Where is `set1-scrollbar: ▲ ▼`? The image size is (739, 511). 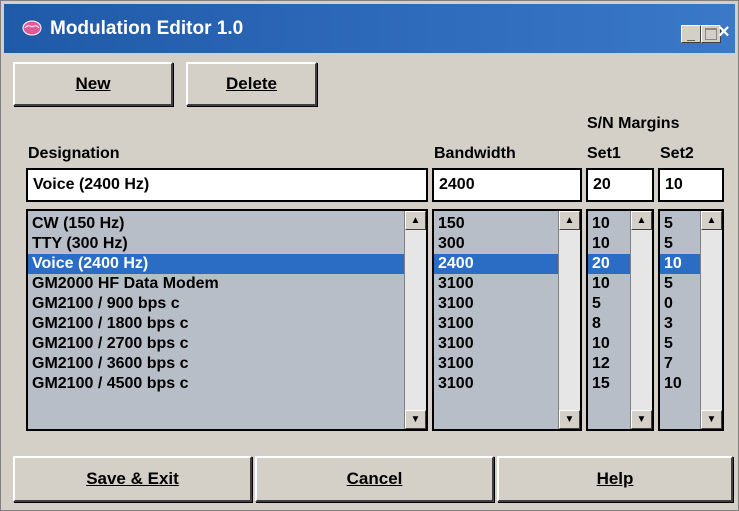 set1-scrollbar: ▲ ▼ is located at coordinates (641, 320).